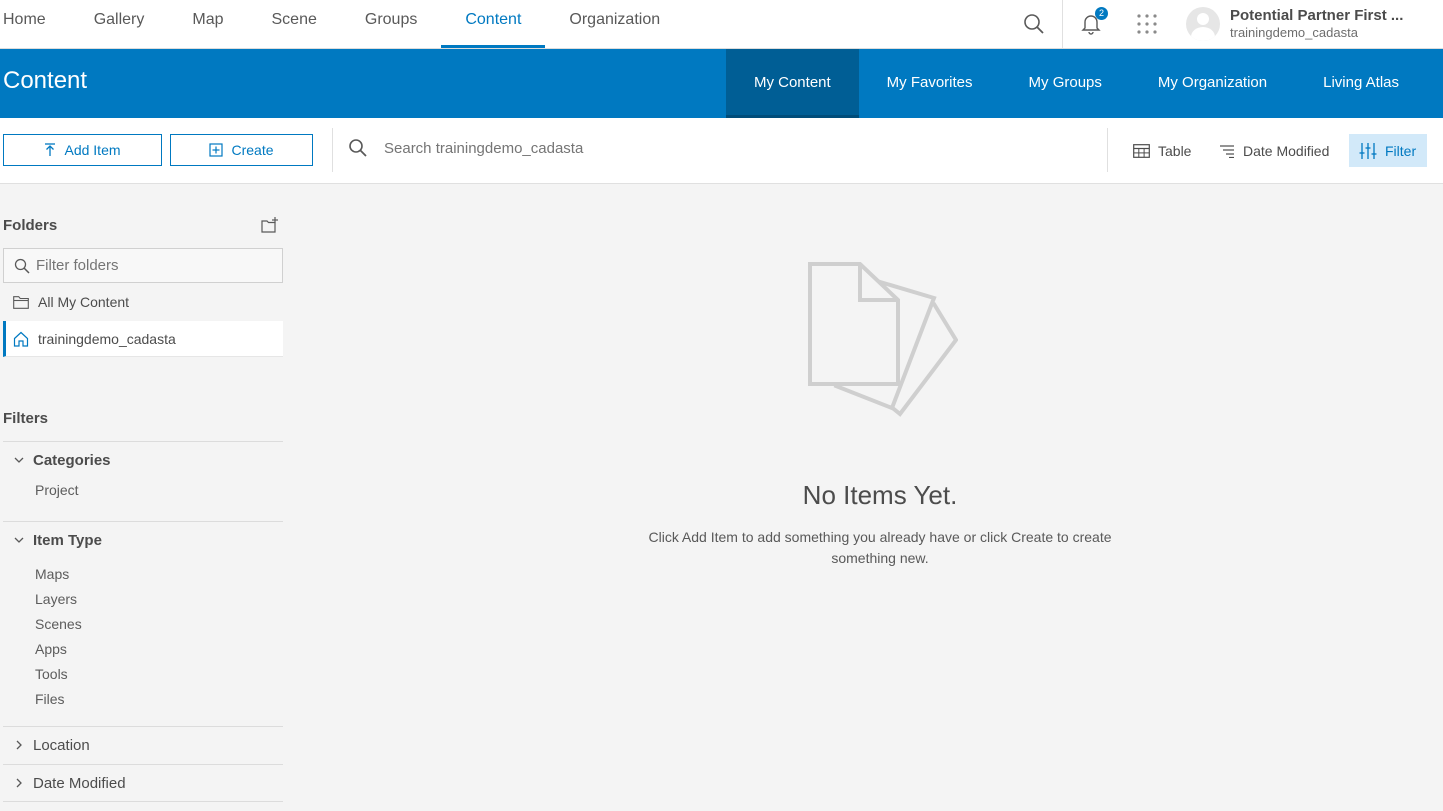  I want to click on search-input, so click(684, 148).